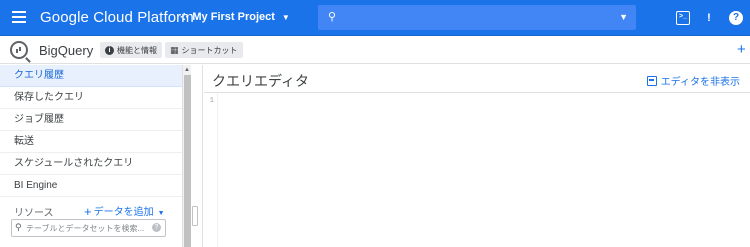 Image resolution: width=750 pixels, height=247 pixels. Describe the element at coordinates (375, 50) in the screenshot. I see `product-header: BigQuery i 機能と情報 ▦ ショートカット +` at that location.